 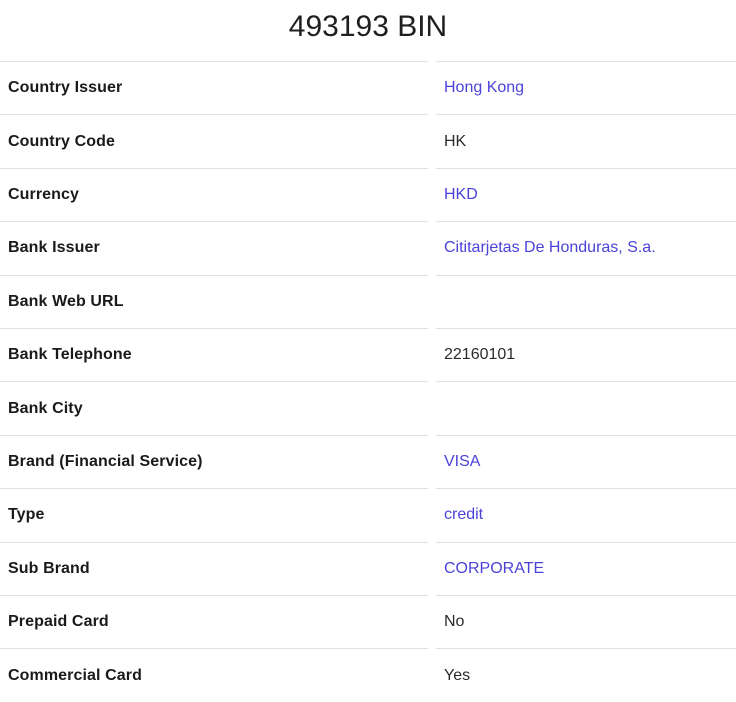 I want to click on table-row: Sub Brand CORPORATE, so click(x=368, y=568).